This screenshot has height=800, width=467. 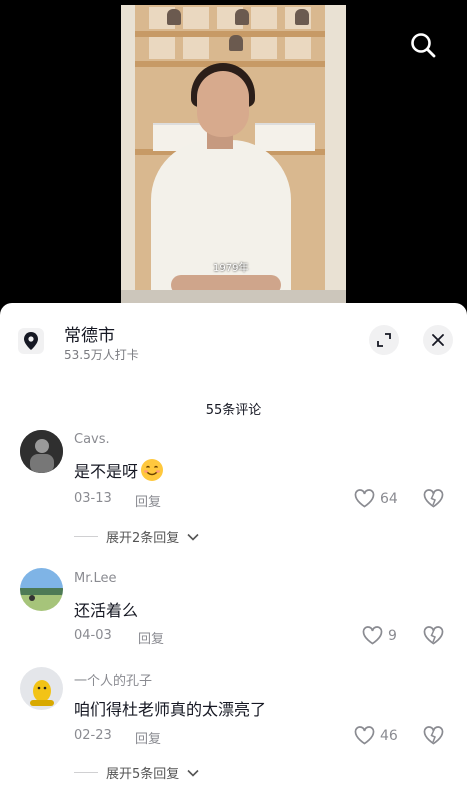 I want to click on like-button: 9, so click(x=379, y=635).